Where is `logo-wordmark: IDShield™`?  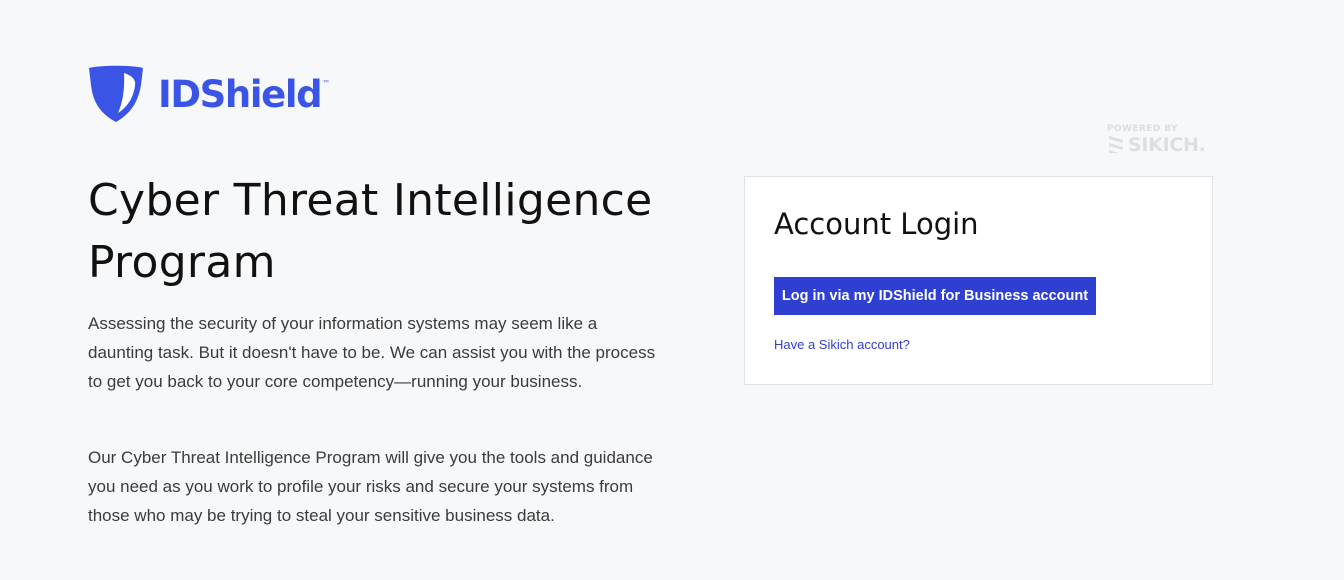 logo-wordmark: IDShield™ is located at coordinates (244, 94).